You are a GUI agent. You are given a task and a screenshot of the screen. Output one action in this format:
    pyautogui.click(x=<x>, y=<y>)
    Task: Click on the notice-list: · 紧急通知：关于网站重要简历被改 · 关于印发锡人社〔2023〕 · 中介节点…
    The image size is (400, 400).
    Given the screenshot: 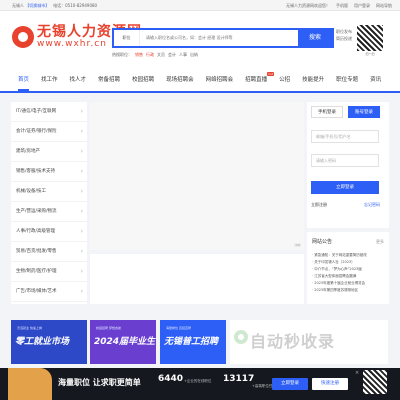 What is the action you would take?
    pyautogui.click(x=349, y=273)
    